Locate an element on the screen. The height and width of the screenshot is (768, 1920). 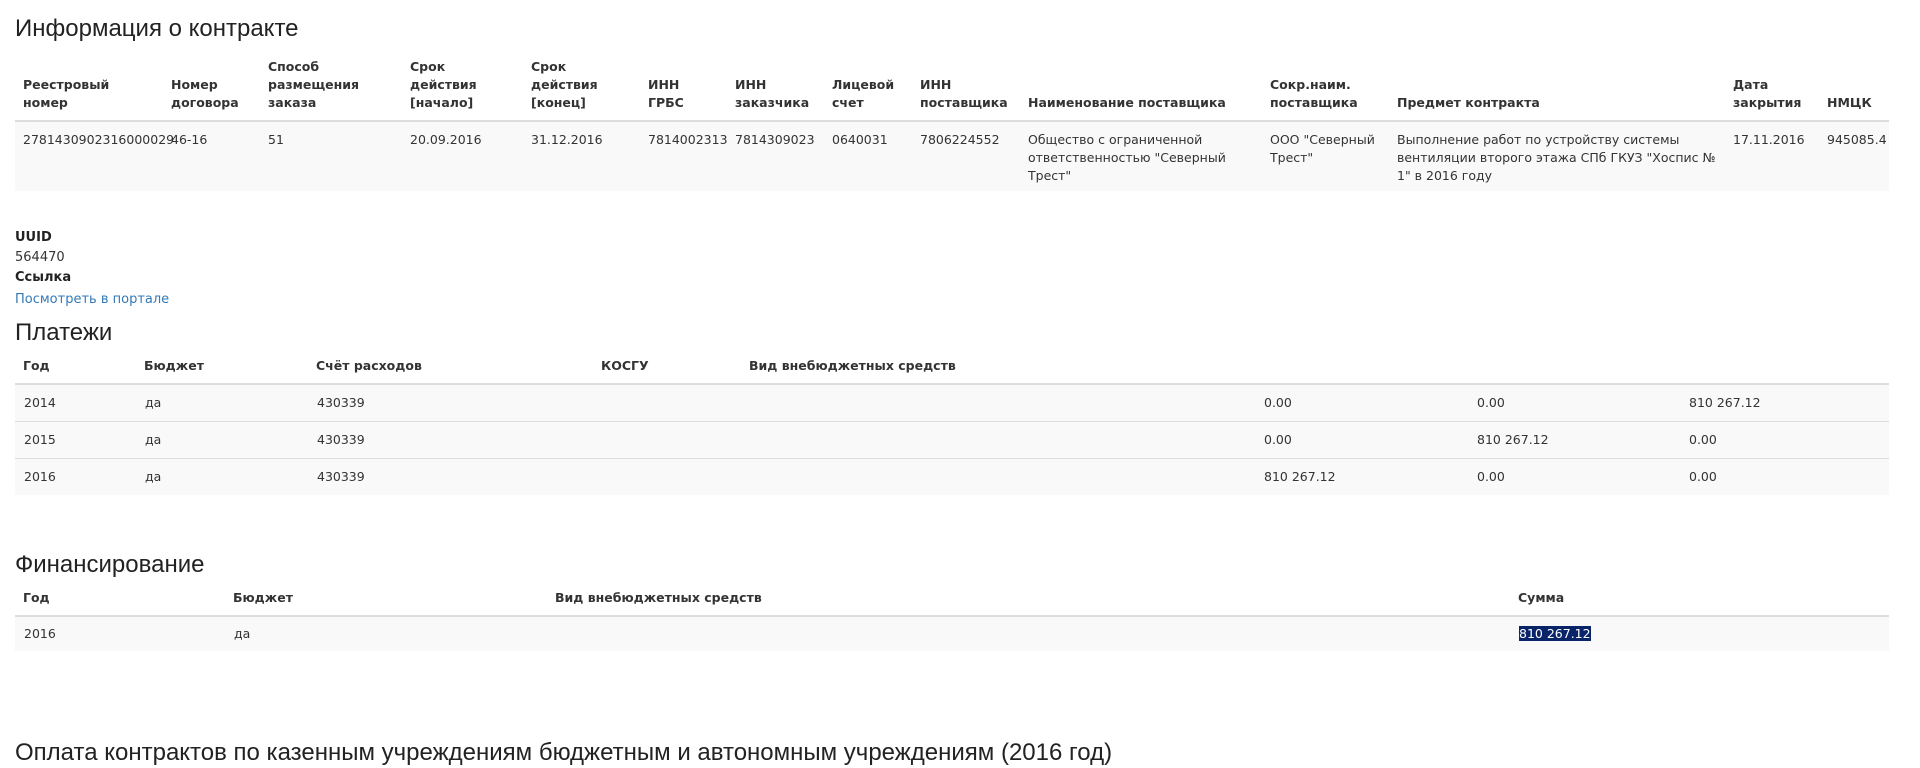
nmck: 945085.4 is located at coordinates (1857, 139).